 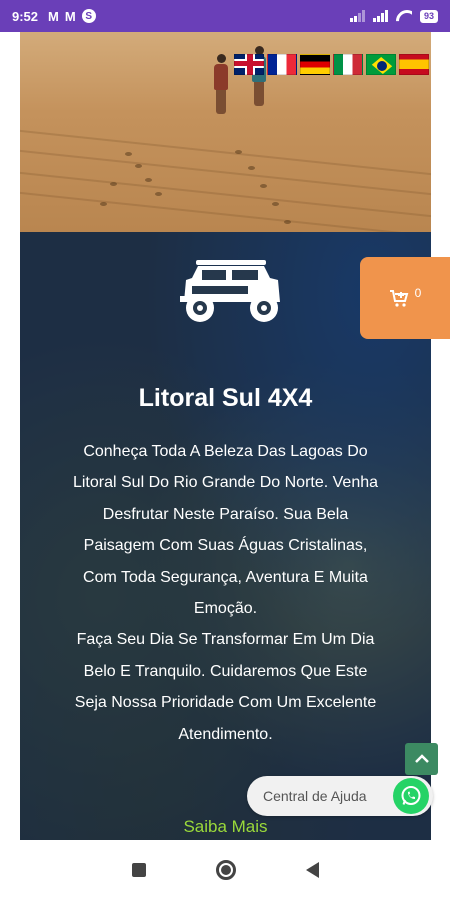 I want to click on home-icon, so click(x=225, y=870).